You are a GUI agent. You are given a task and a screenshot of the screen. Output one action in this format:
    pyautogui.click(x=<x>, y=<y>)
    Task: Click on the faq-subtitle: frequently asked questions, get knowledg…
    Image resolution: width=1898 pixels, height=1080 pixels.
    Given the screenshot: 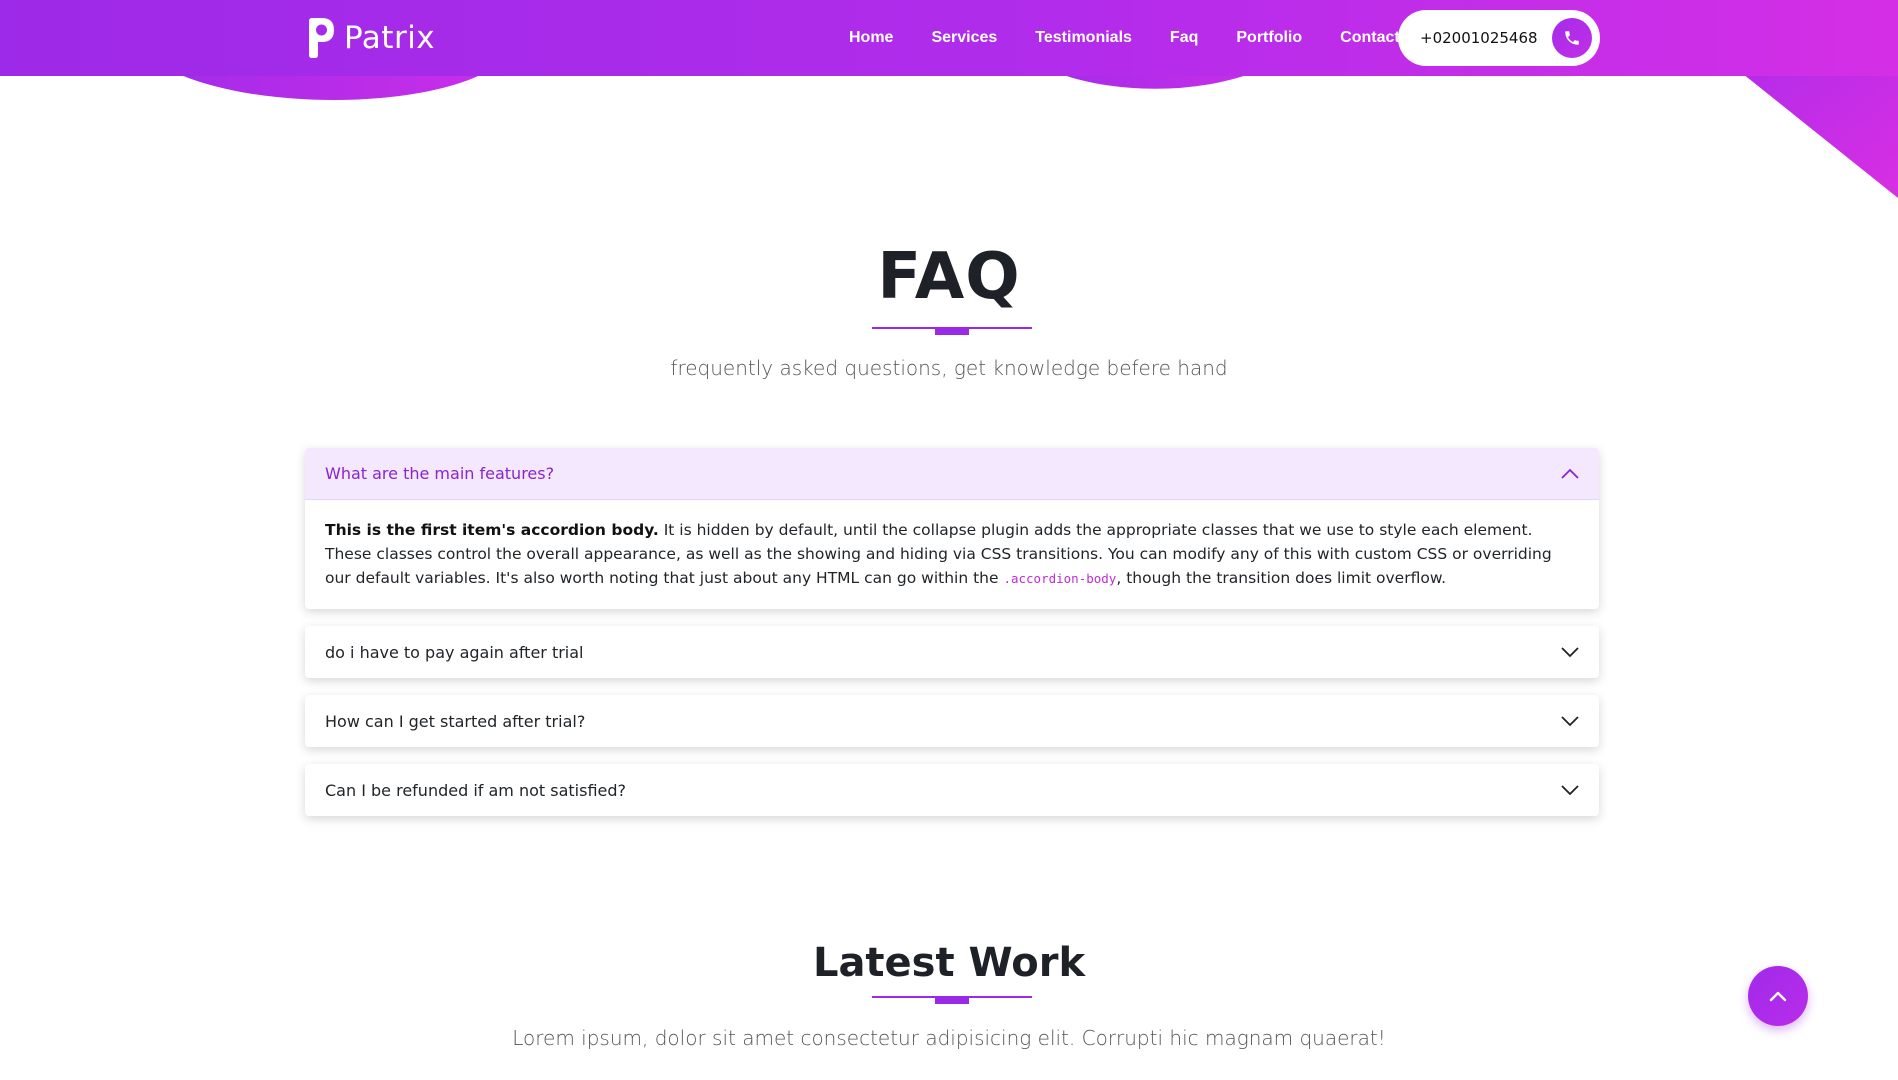 What is the action you would take?
    pyautogui.click(x=949, y=368)
    